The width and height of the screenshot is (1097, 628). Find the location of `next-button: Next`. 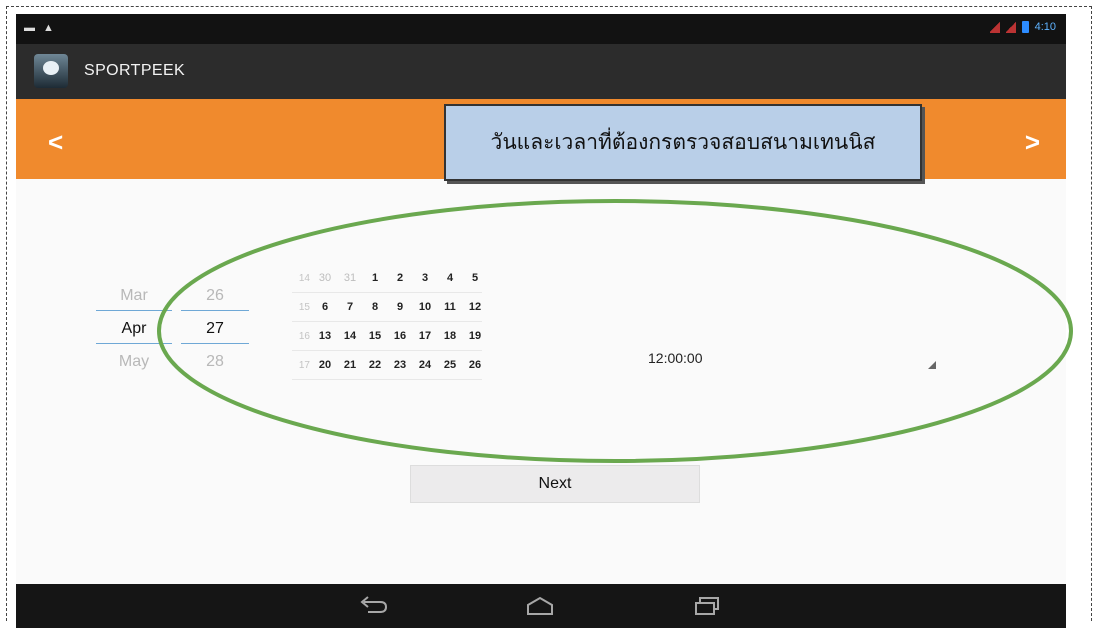

next-button: Next is located at coordinates (555, 484).